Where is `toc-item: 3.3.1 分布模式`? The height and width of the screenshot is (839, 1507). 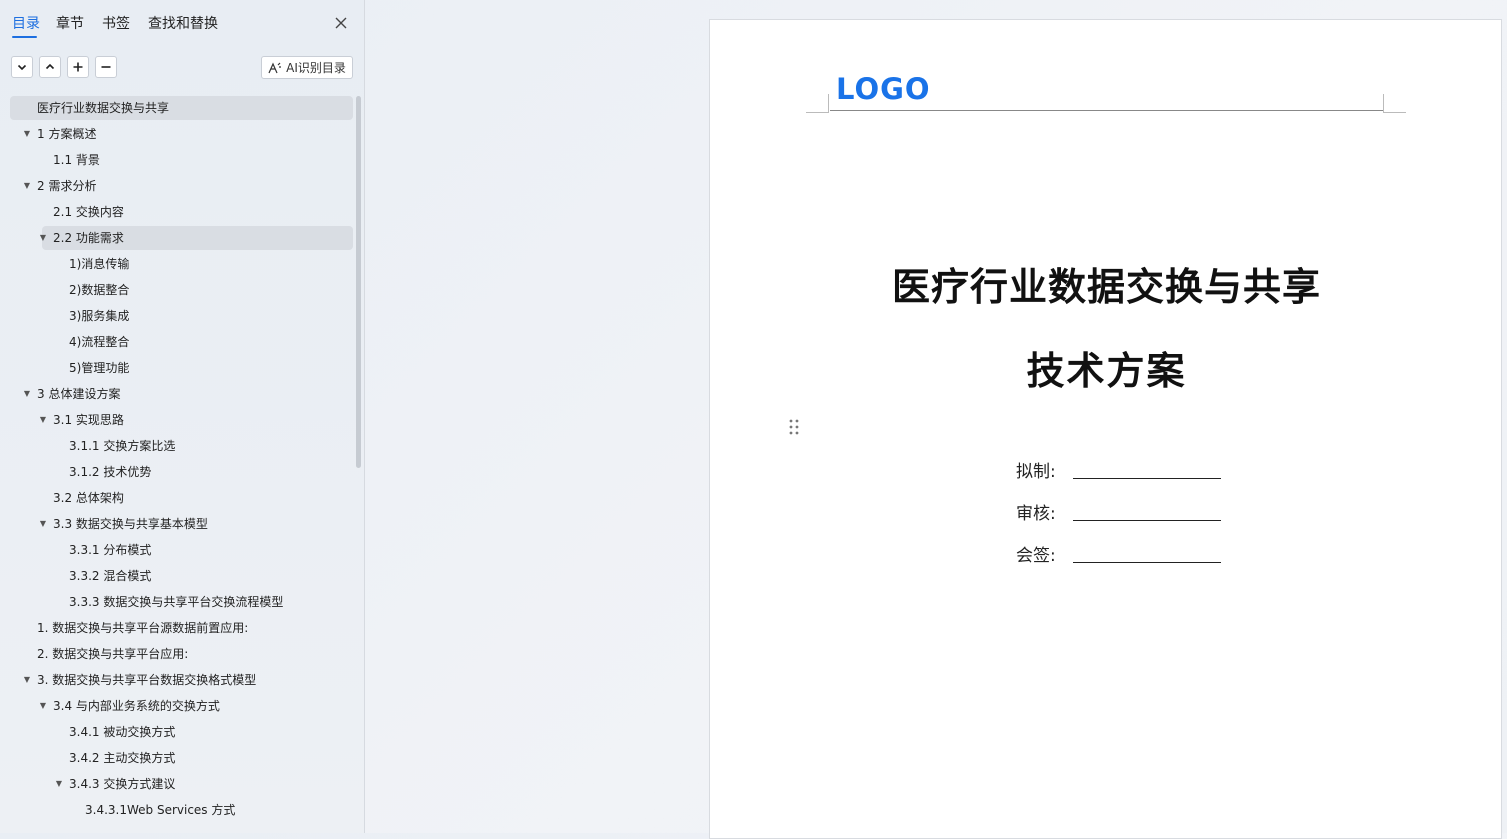
toc-item: 3.3.1 分布模式 is located at coordinates (181, 550).